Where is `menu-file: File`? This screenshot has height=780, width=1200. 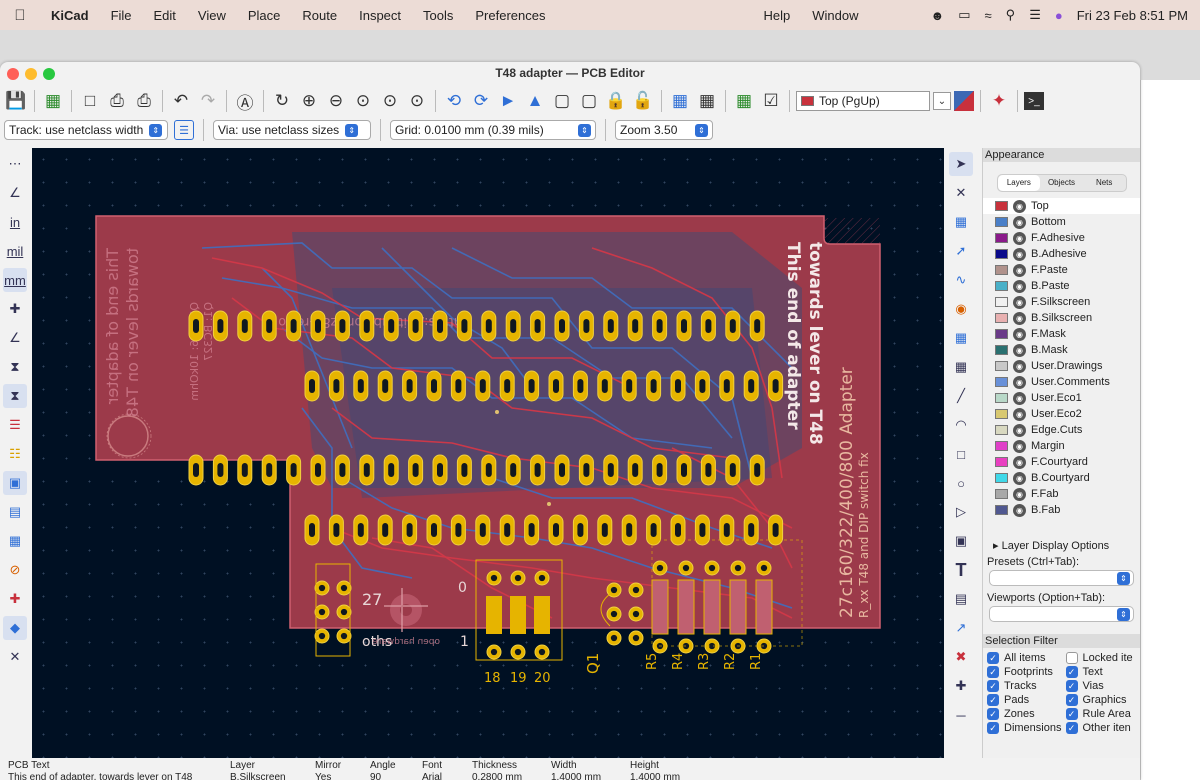
menu-file: File is located at coordinates (121, 15).